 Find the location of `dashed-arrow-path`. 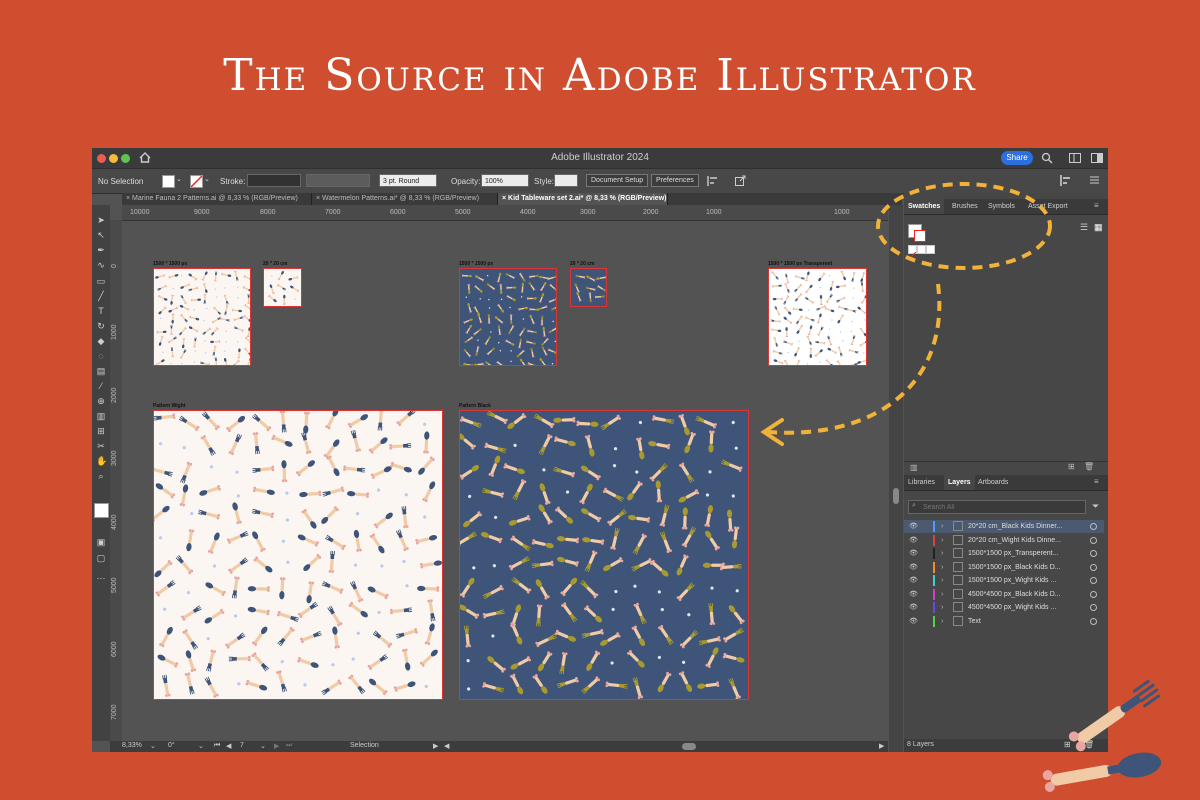

dashed-arrow-path is located at coordinates (854, 359).